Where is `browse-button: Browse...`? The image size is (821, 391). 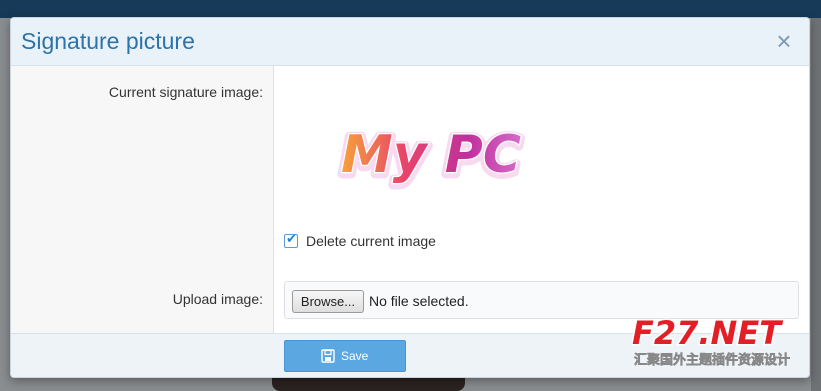 browse-button: Browse... is located at coordinates (328, 301).